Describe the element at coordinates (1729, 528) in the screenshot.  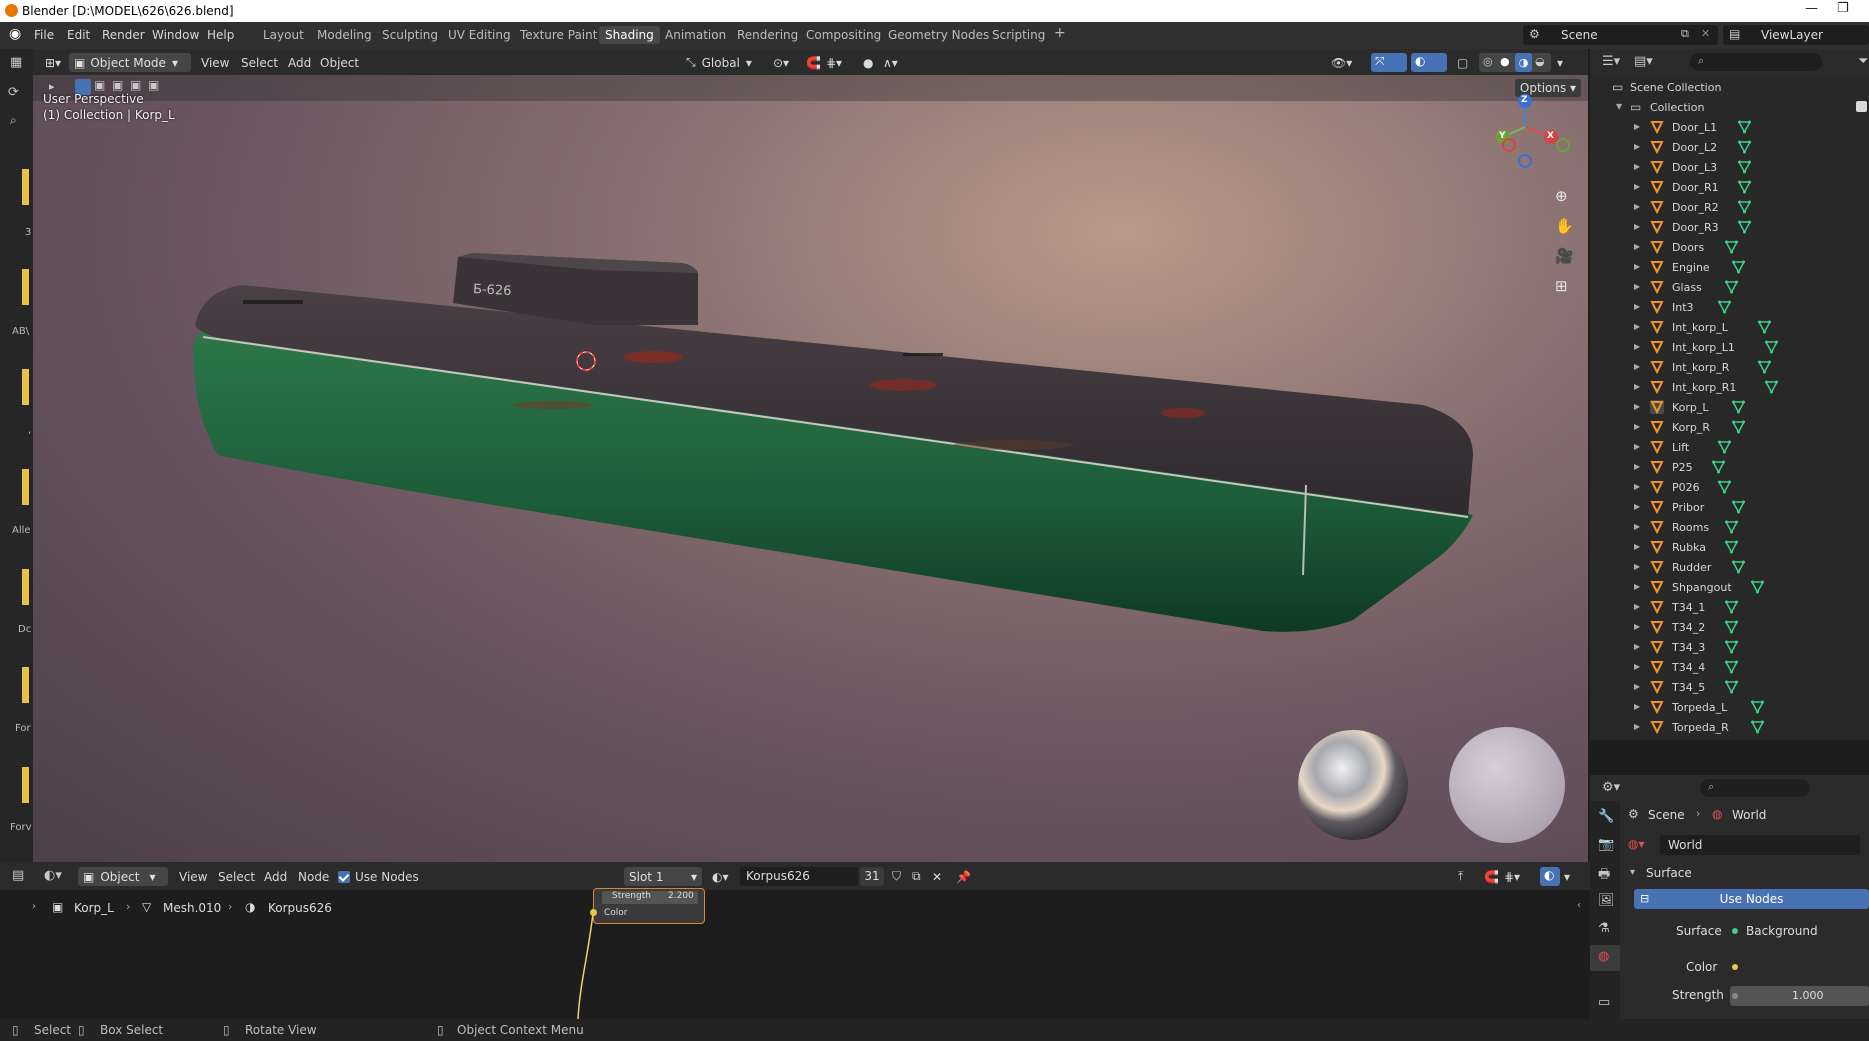
I see `outliner-object-row: ▶ Rooms` at that location.